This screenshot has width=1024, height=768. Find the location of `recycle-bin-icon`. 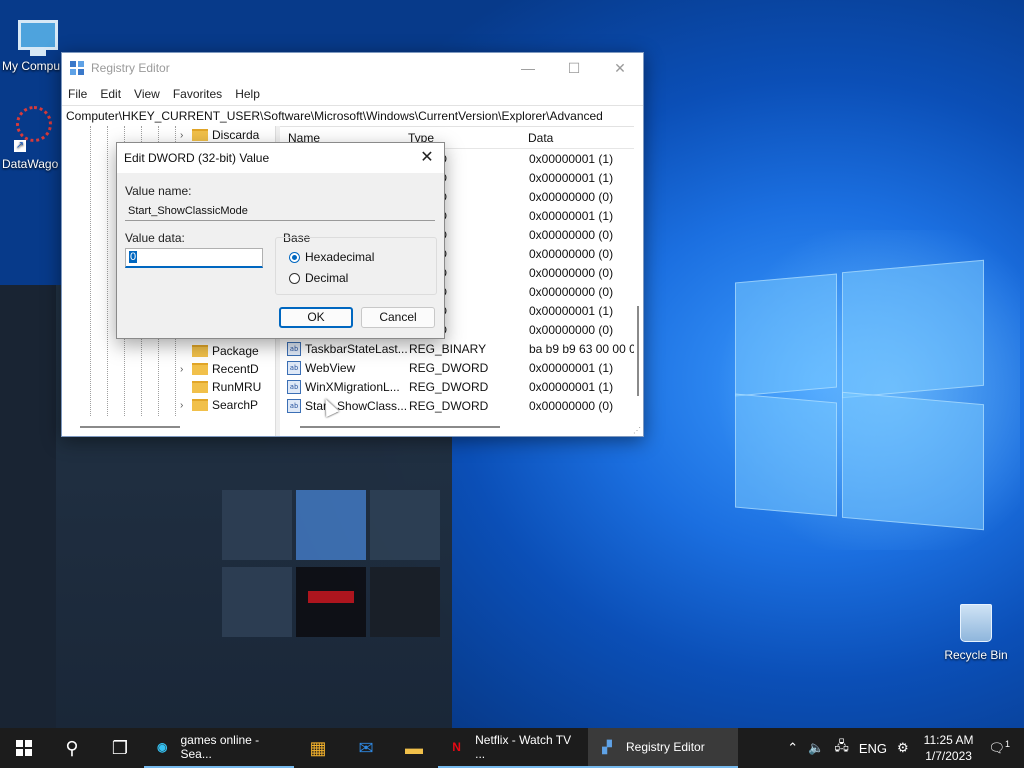

recycle-bin-icon is located at coordinates (976, 623).